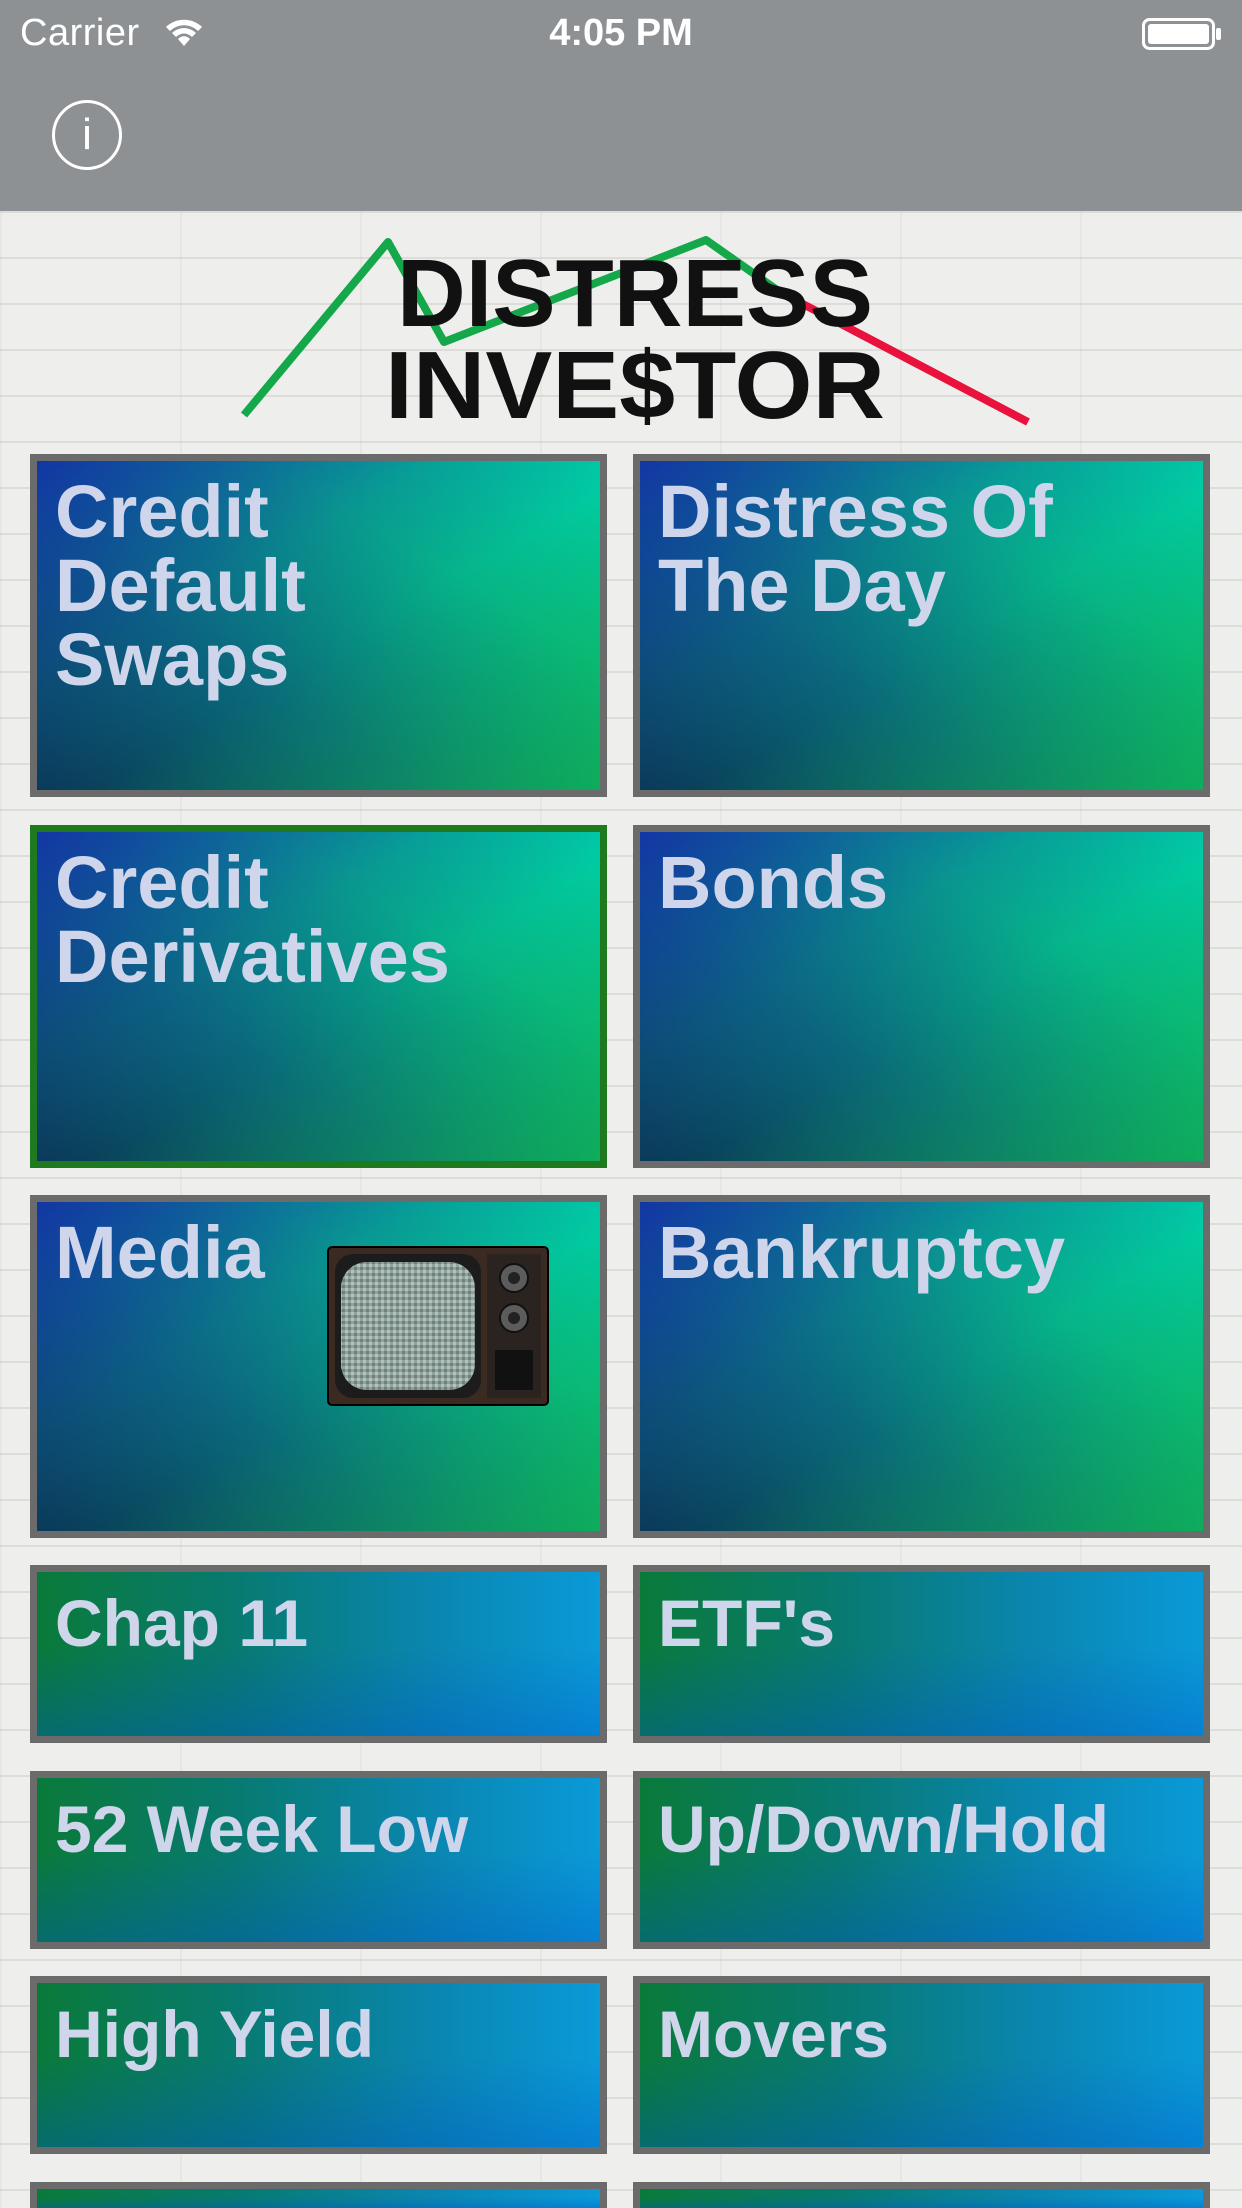 This screenshot has height=2208, width=1242. Describe the element at coordinates (747, 1623) in the screenshot. I see `tile-label: ETF's` at that location.